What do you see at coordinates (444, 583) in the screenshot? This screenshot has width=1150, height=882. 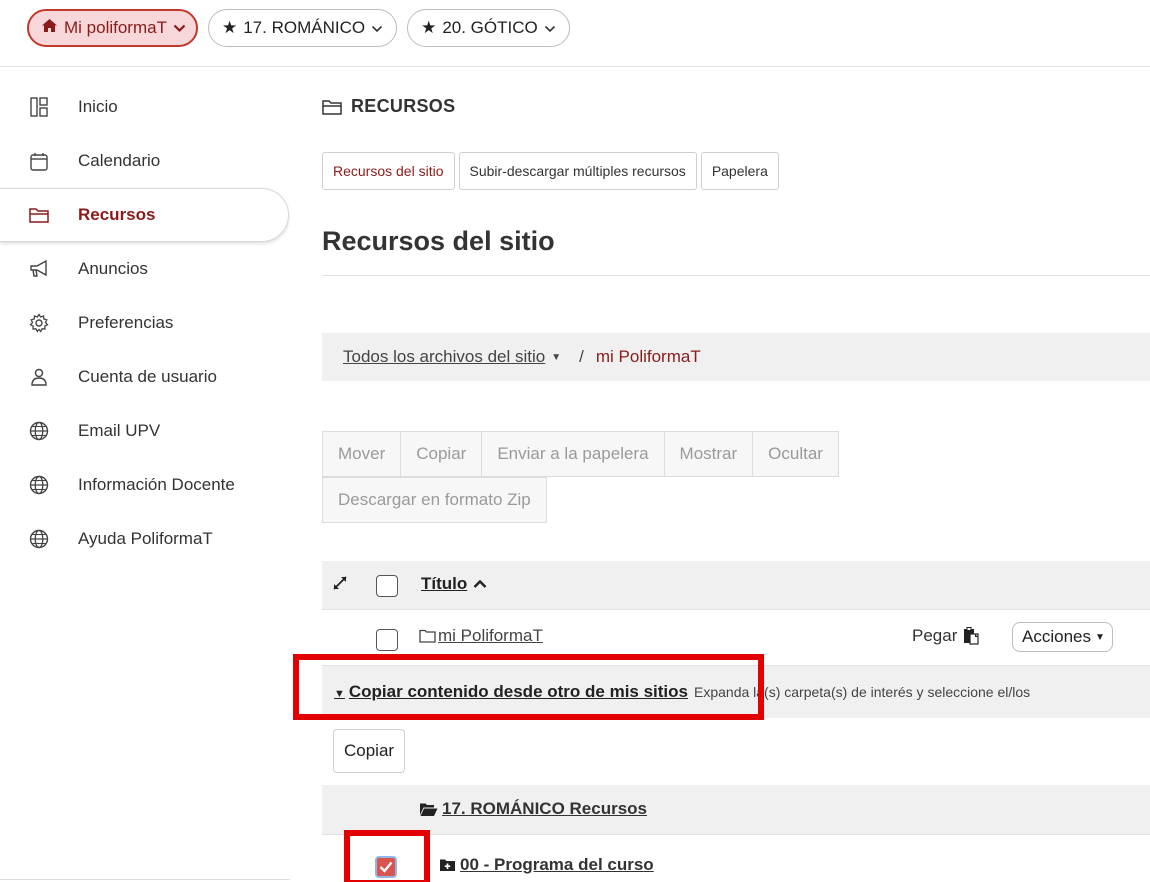 I see `title-header-label: Título` at bounding box center [444, 583].